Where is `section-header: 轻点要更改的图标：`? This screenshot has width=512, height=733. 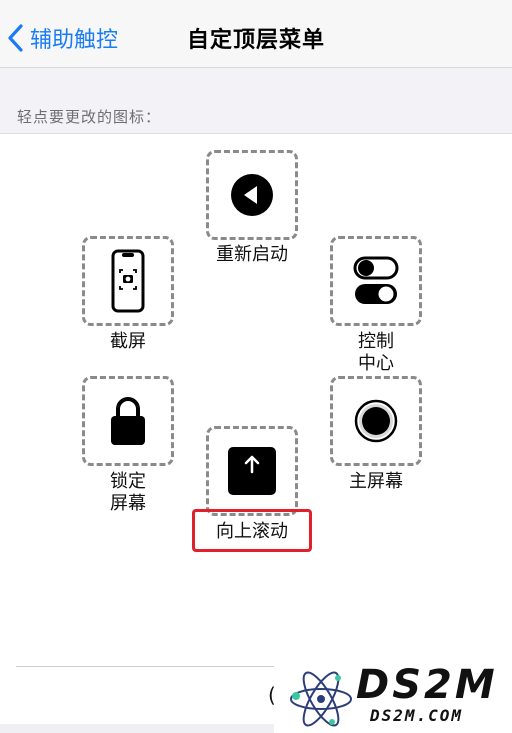 section-header: 轻点要更改的图标： is located at coordinates (89, 117).